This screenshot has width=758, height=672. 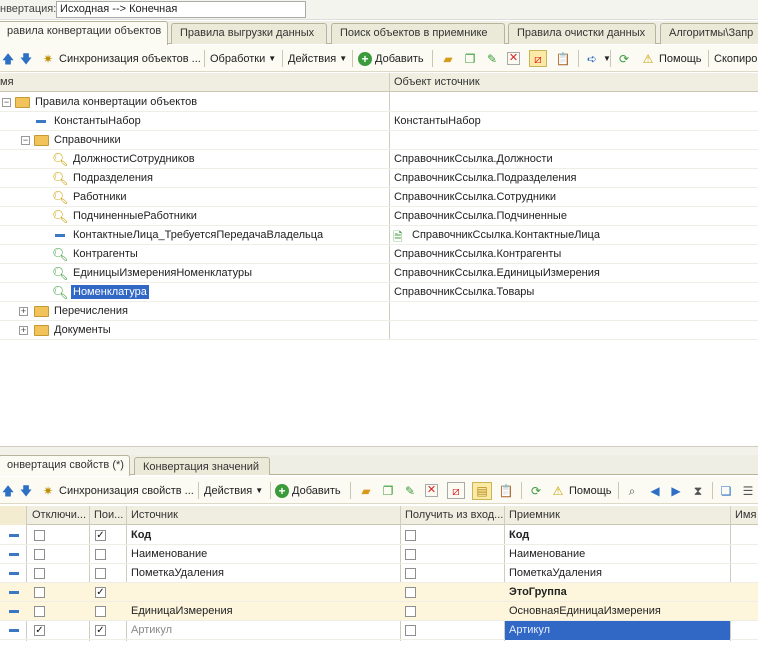 What do you see at coordinates (379, 311) in the screenshot?
I see `tree-row: + Перечисления` at bounding box center [379, 311].